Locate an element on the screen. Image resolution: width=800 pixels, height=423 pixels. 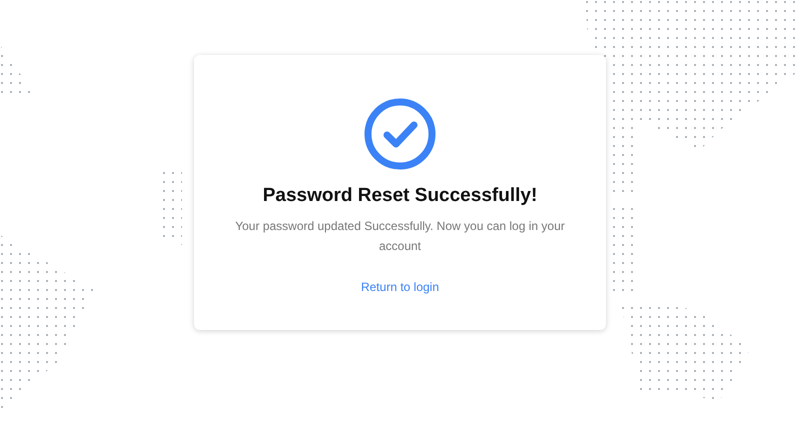
check-circle-icon is located at coordinates (400, 134).